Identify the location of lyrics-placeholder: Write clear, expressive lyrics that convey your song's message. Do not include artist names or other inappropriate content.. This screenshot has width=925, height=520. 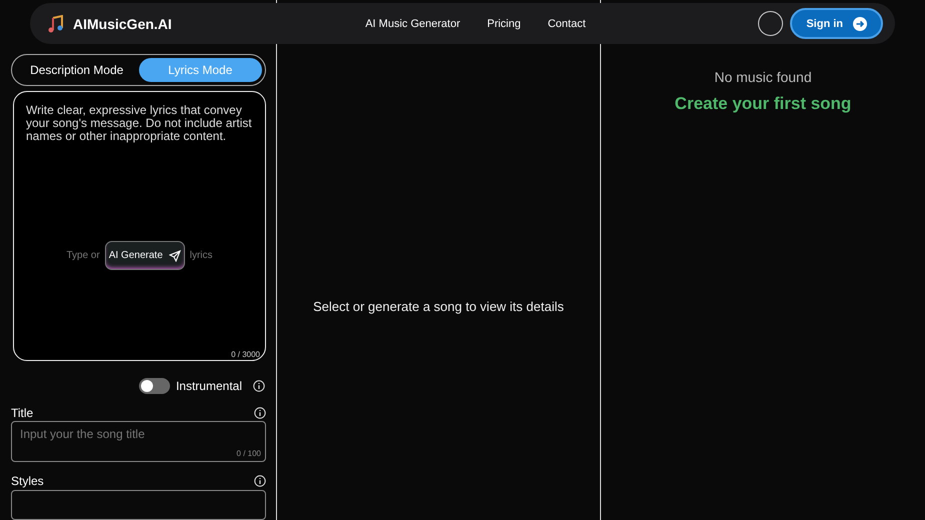
(139, 124).